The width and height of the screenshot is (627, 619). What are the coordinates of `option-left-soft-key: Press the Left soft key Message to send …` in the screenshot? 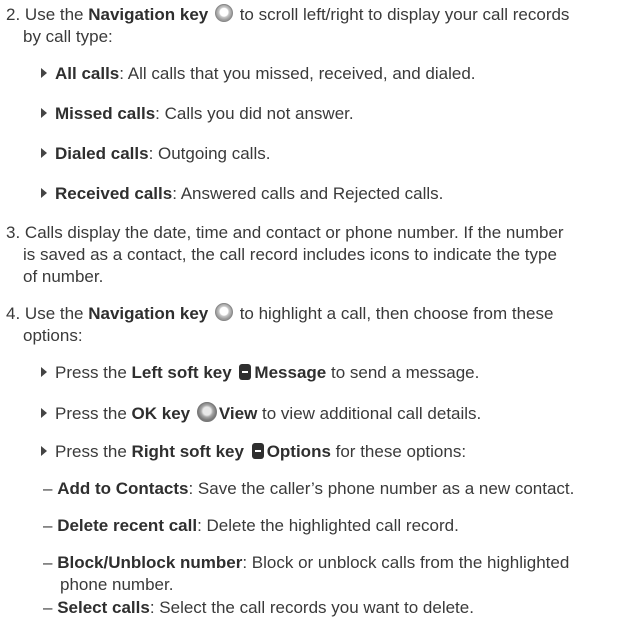 It's located at (260, 373).